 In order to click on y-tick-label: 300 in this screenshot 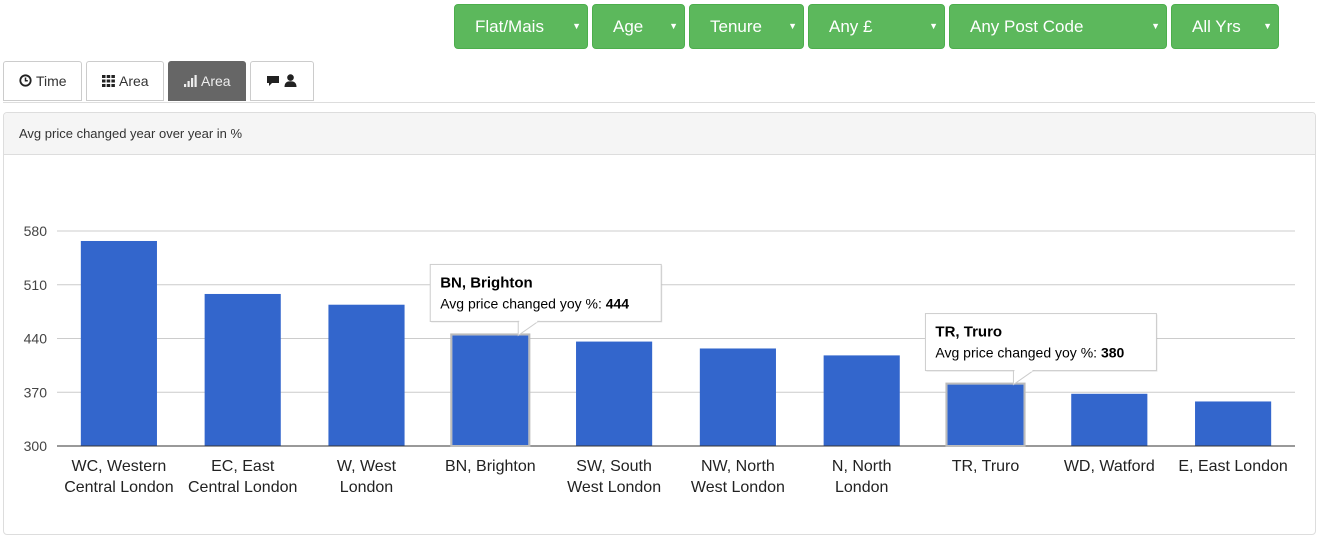, I will do `click(36, 446)`.